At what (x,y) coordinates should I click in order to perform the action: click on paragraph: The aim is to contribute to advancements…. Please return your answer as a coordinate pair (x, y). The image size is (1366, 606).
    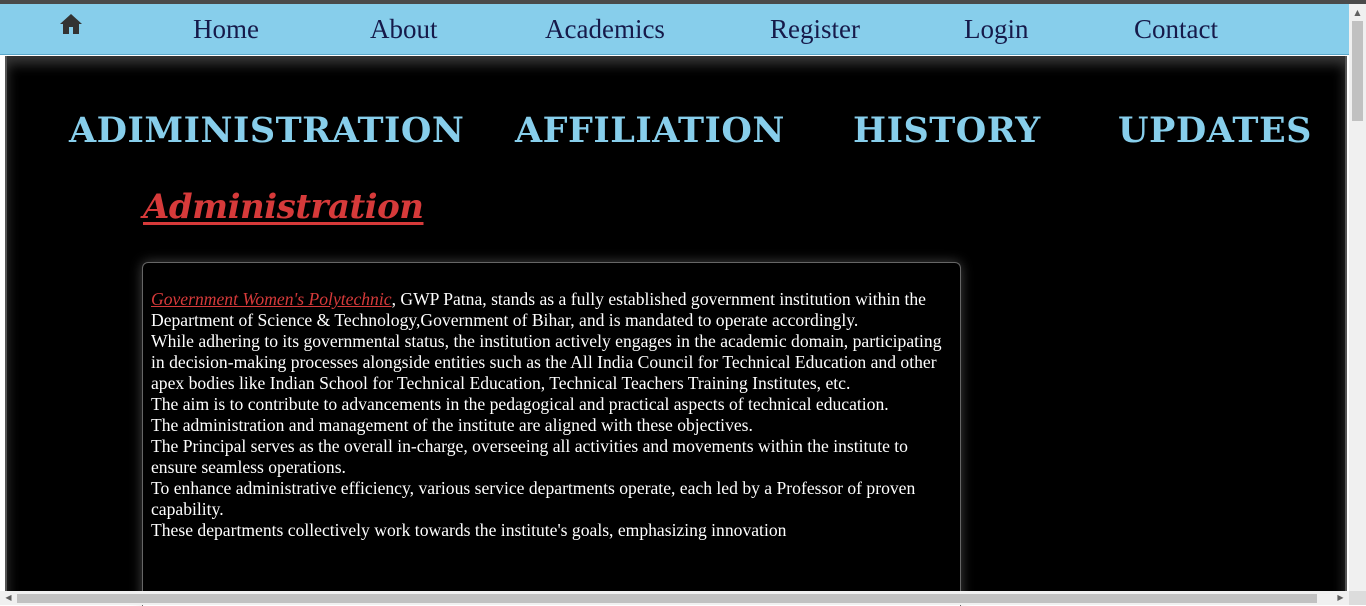
    Looking at the image, I should click on (520, 404).